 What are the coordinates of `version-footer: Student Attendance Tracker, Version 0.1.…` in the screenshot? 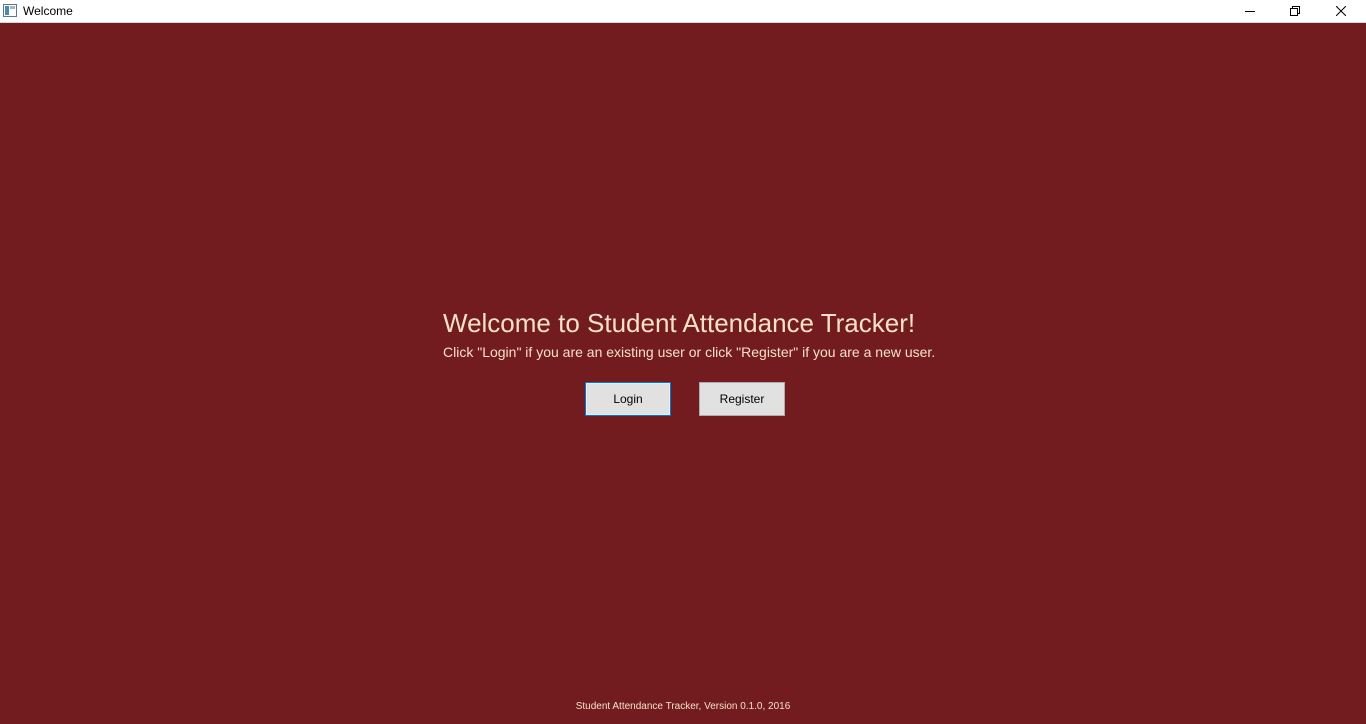 It's located at (683, 706).